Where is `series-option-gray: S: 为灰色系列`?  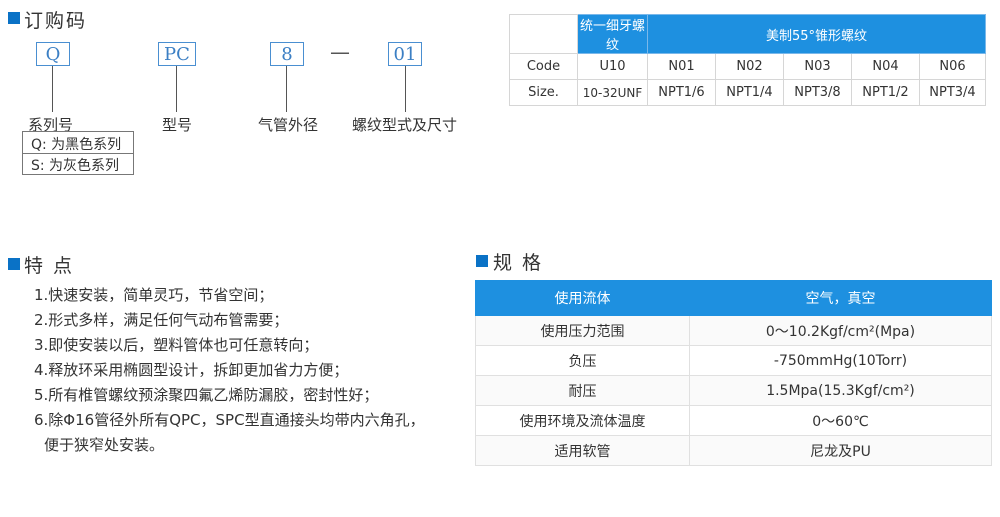
series-option-gray: S: 为灰色系列 is located at coordinates (75, 166).